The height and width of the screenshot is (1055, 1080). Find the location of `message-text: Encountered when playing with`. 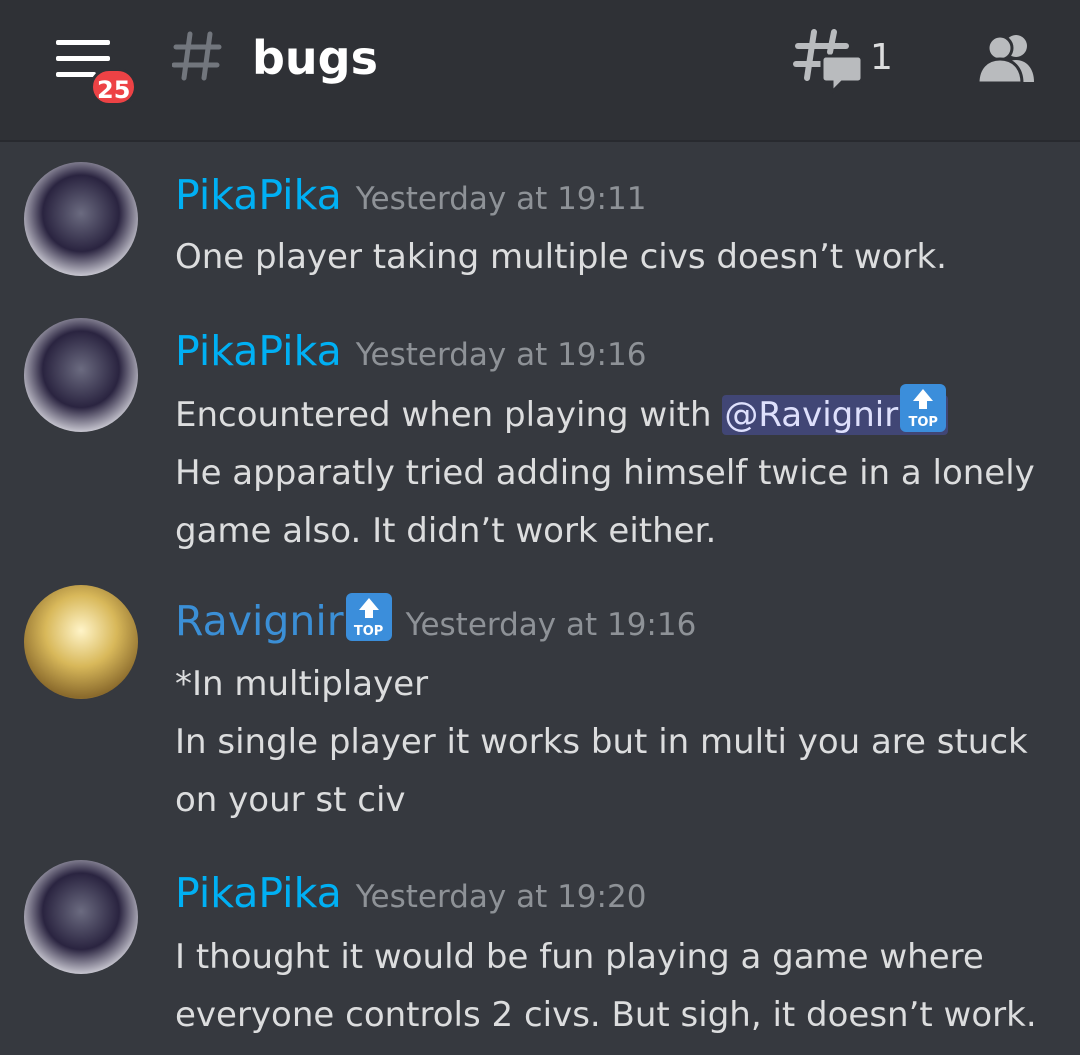

message-text: Encountered when playing with is located at coordinates (449, 415).